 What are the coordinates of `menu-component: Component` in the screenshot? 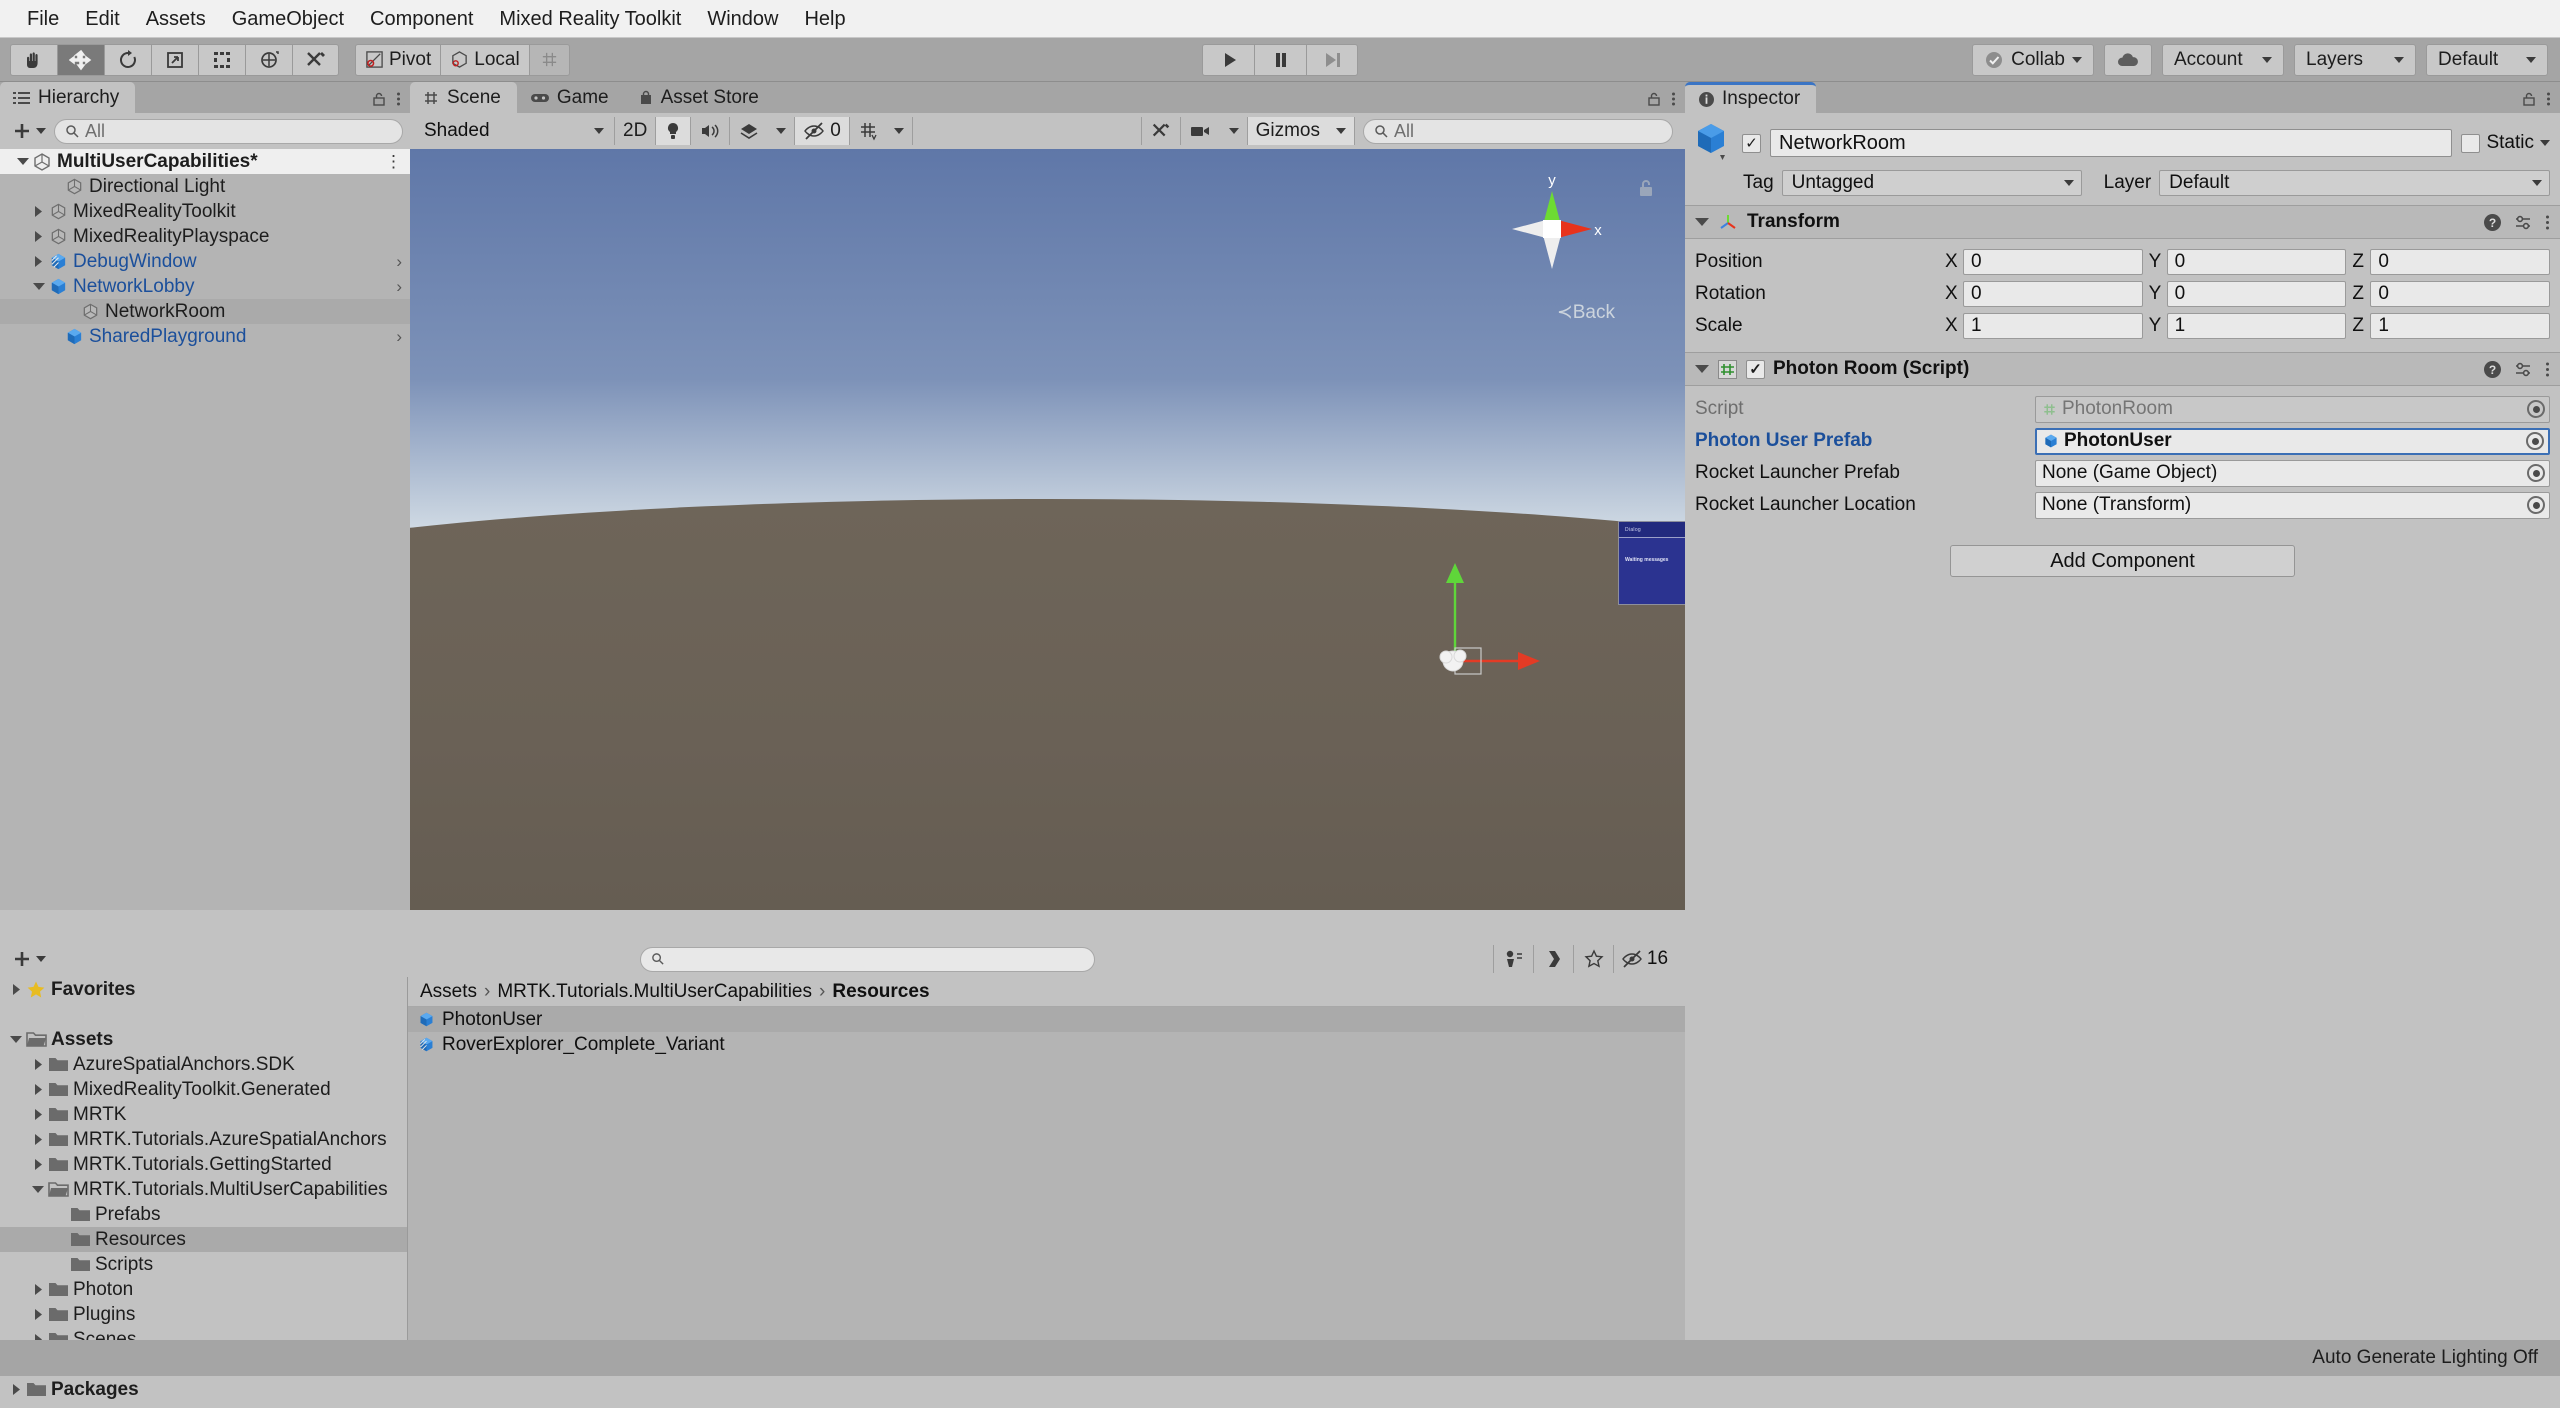 It's located at (421, 19).